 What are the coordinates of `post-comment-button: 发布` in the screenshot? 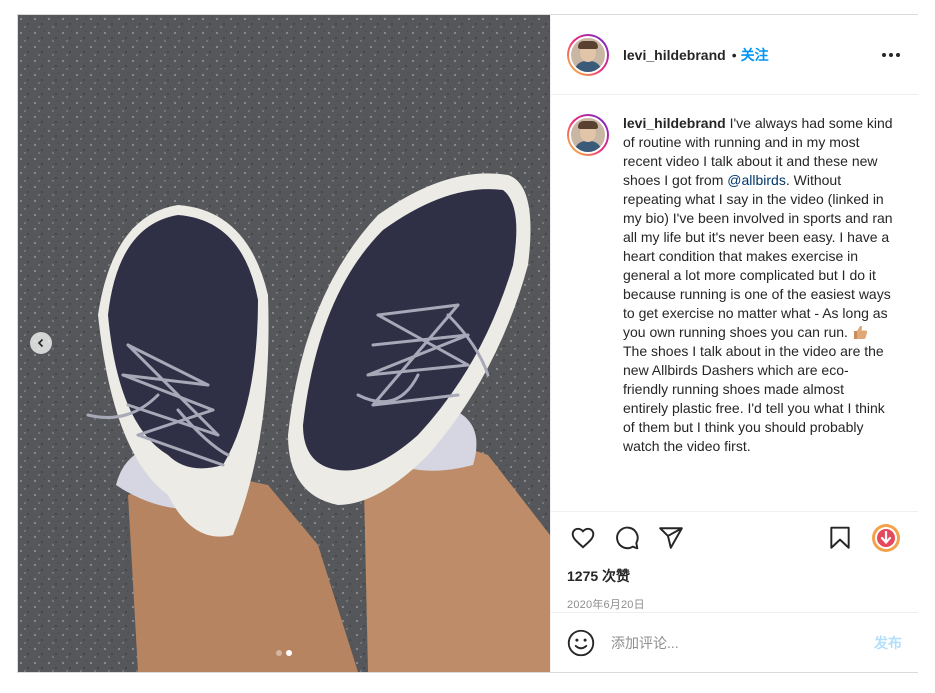 It's located at (888, 643).